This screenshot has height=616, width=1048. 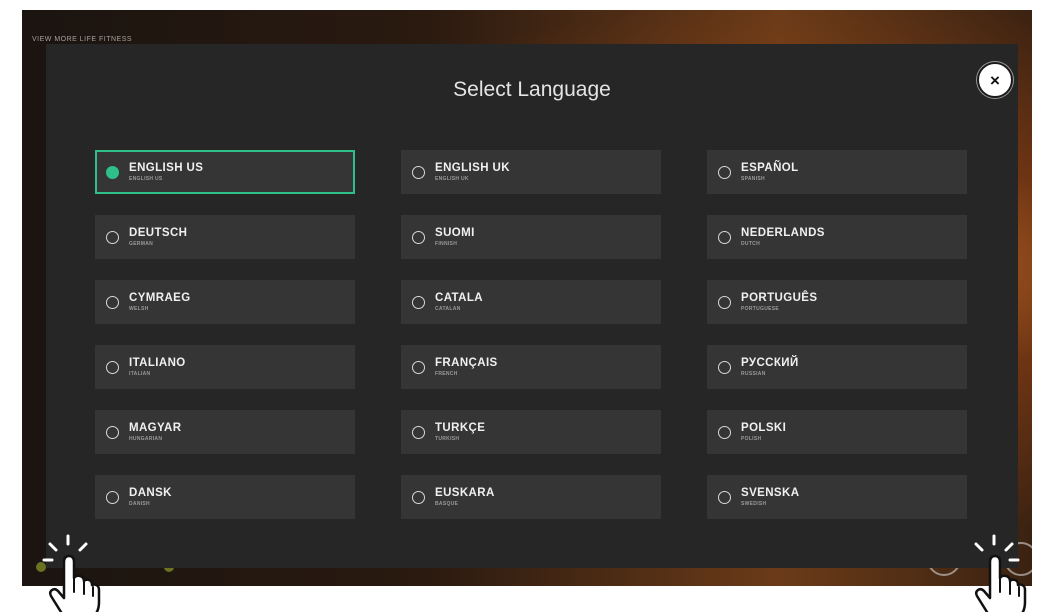 I want to click on language-native-name: POLSKI, so click(x=764, y=427).